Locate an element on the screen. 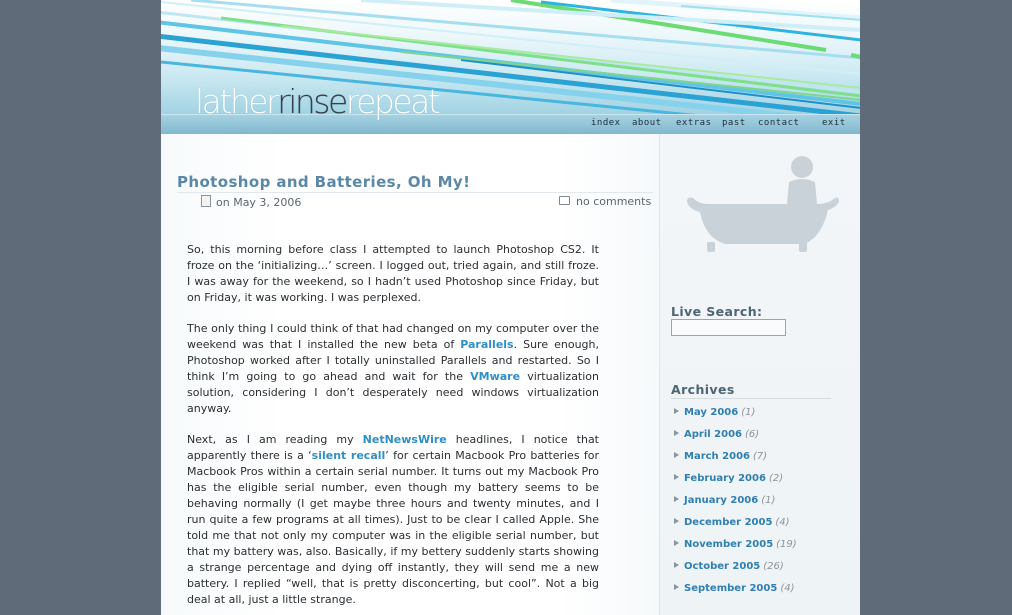 This screenshot has height=615, width=1012. archive-count: (26) is located at coordinates (773, 566).